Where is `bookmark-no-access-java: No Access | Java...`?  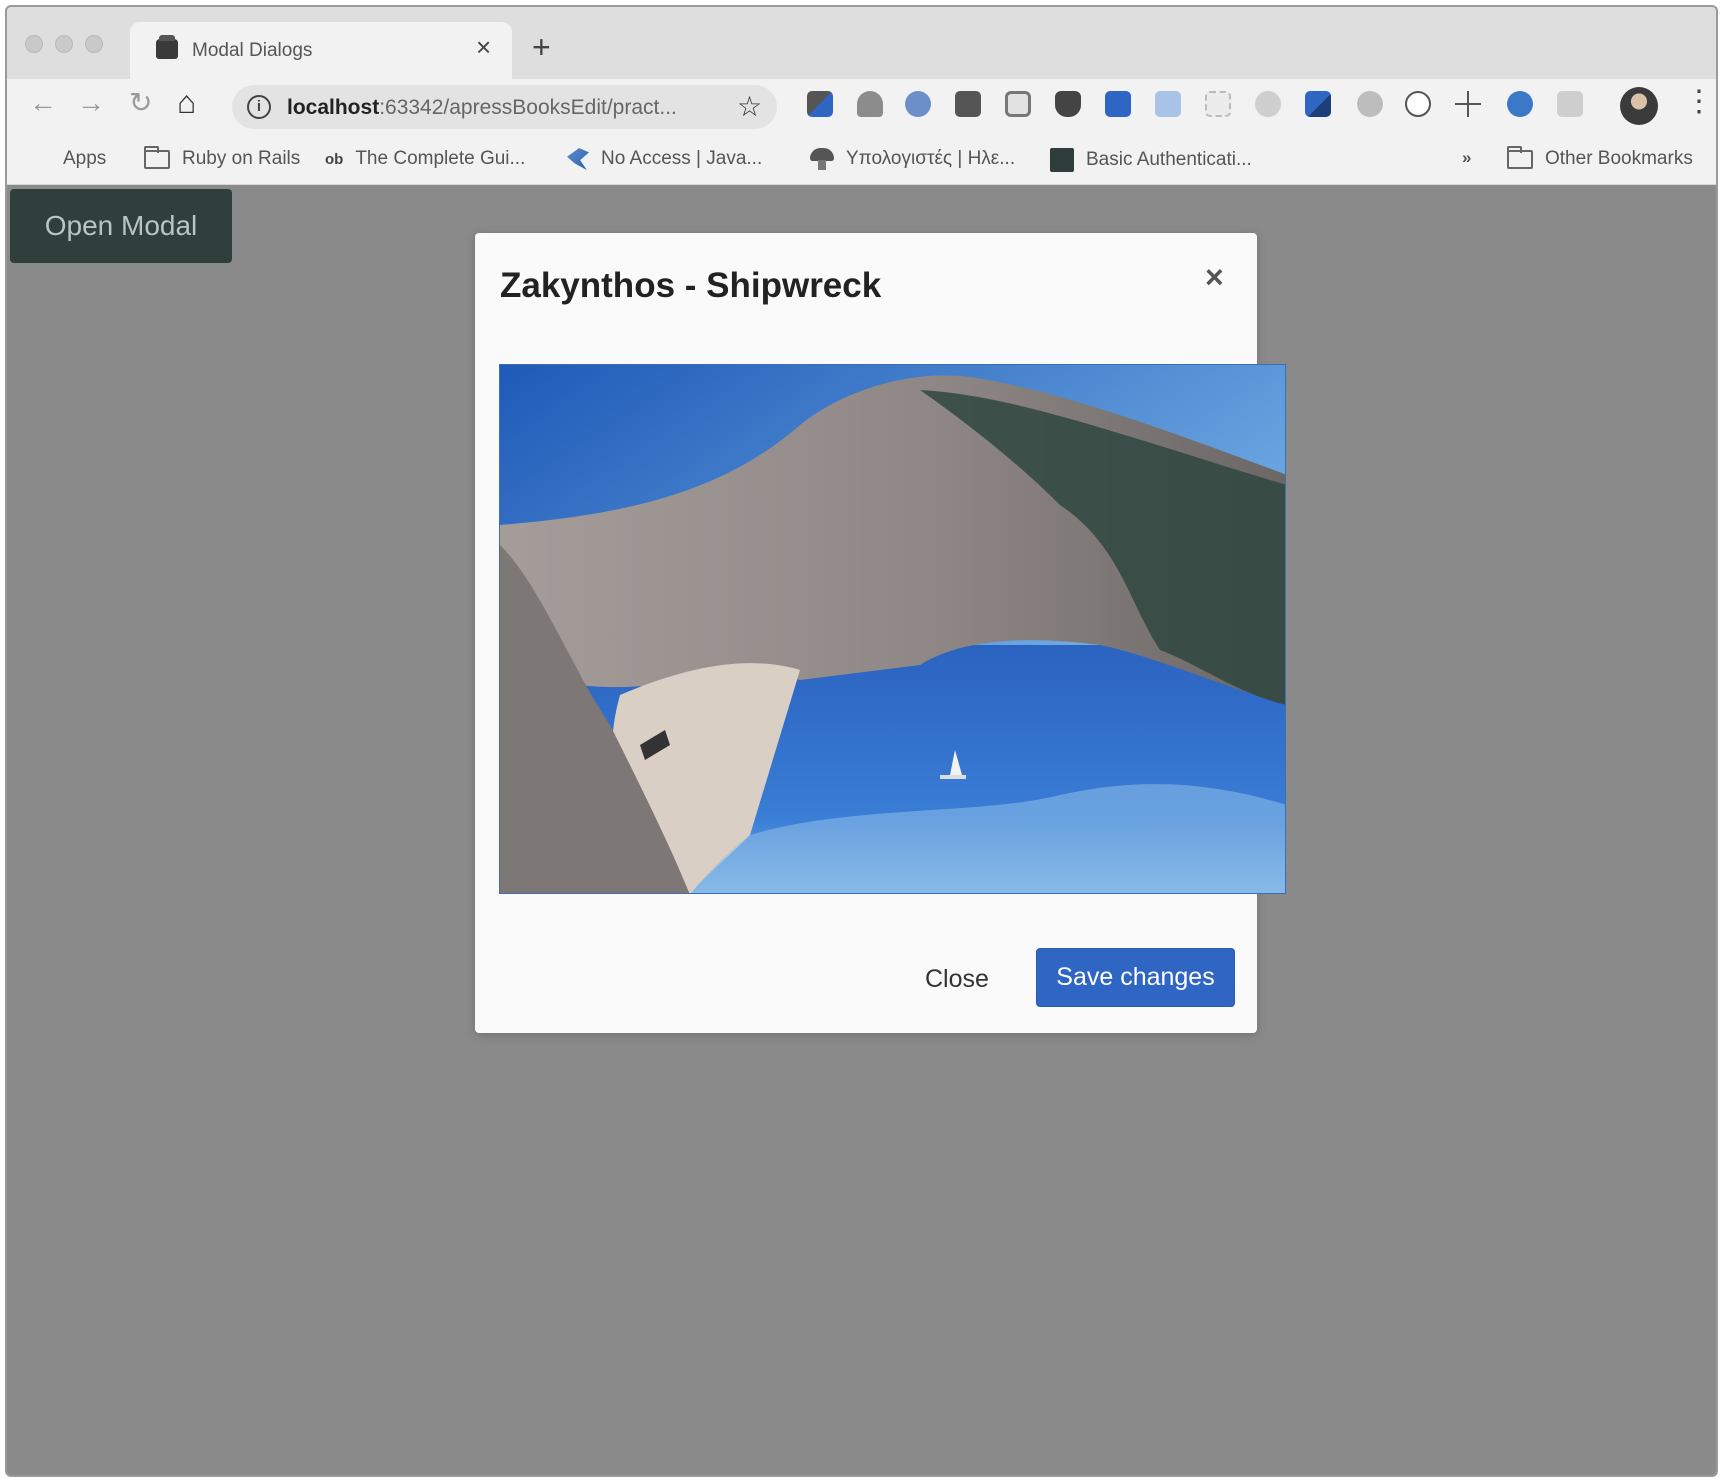 bookmark-no-access-java: No Access | Java... is located at coordinates (664, 159).